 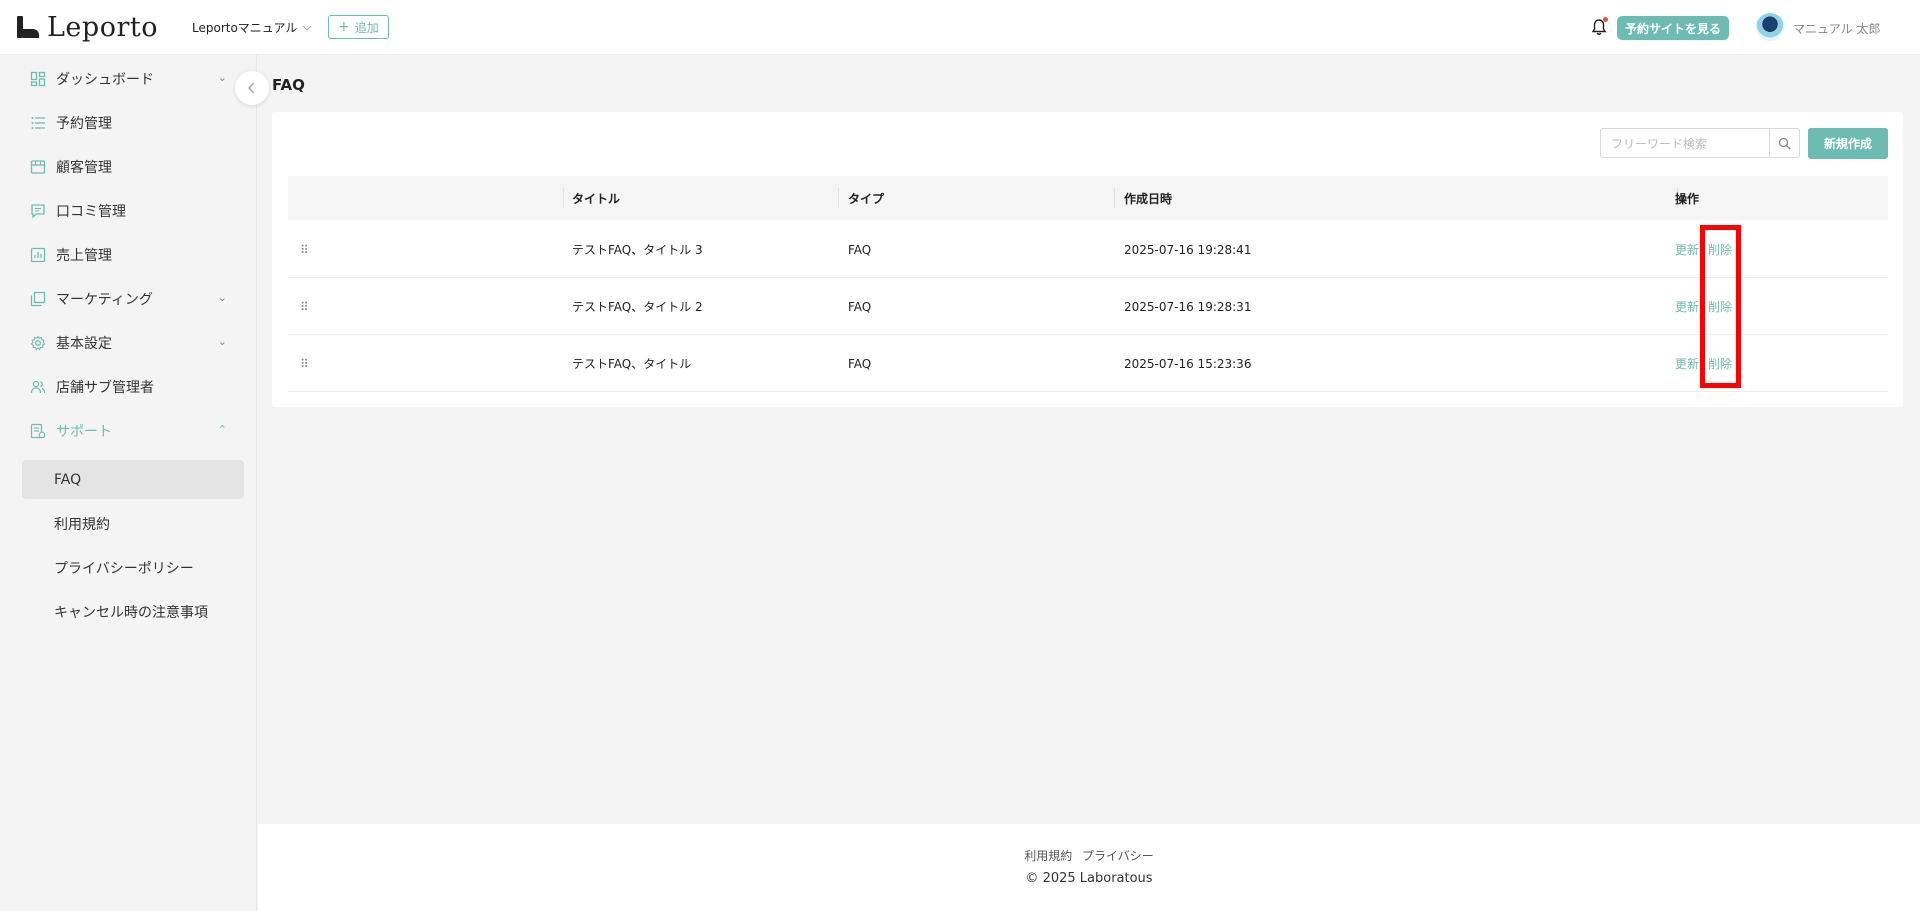 What do you see at coordinates (1188, 306) in the screenshot?
I see `row-created: 2025-07-16 19:28:31` at bounding box center [1188, 306].